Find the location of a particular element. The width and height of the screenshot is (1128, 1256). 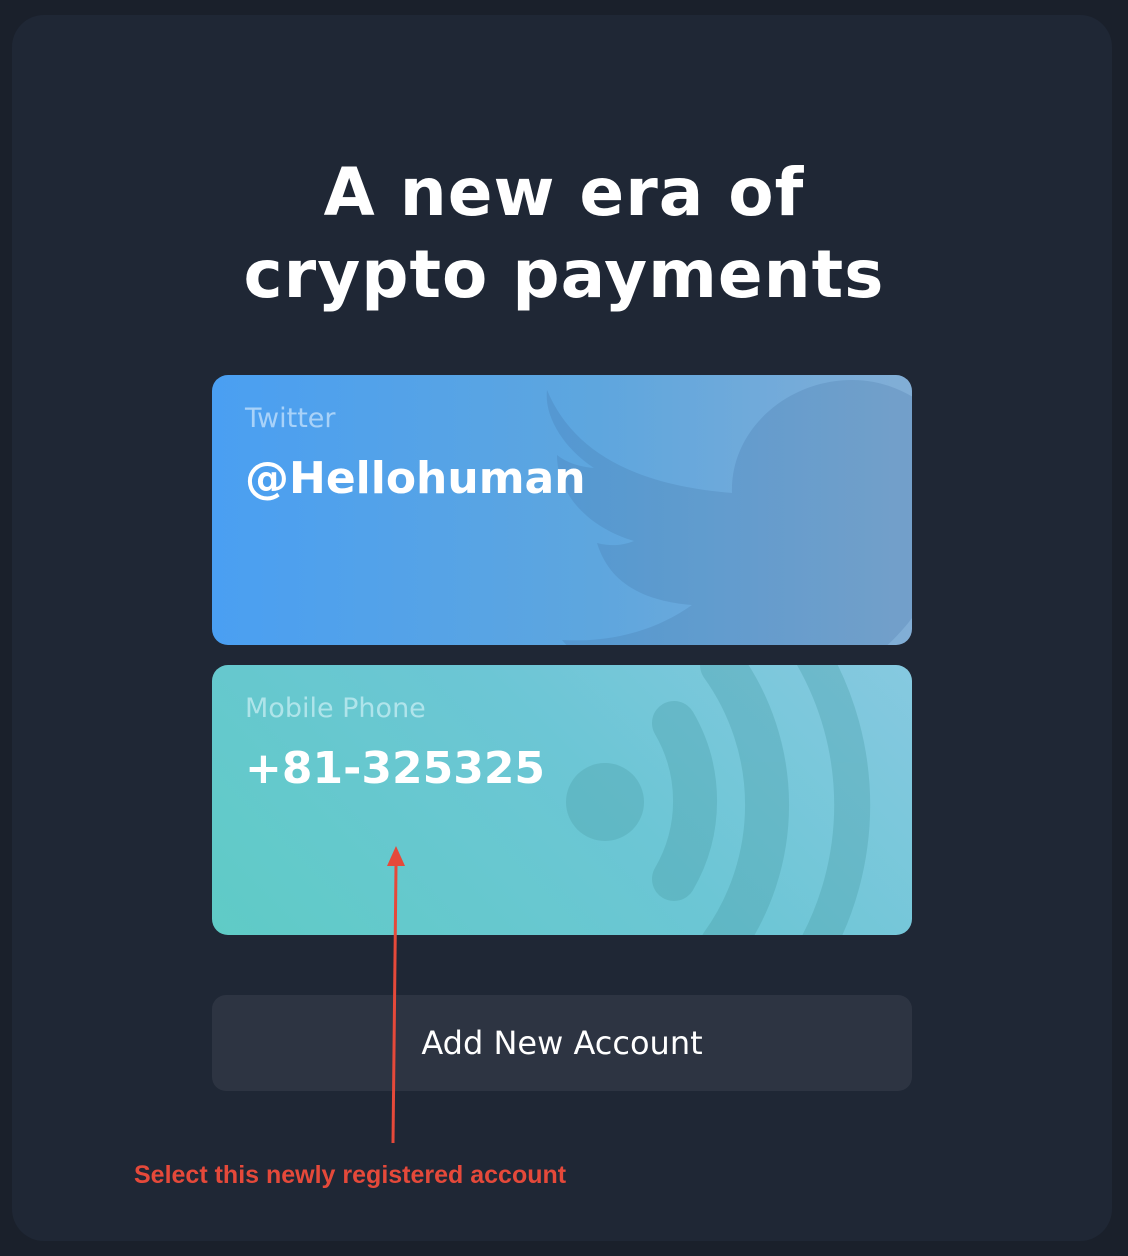

page-title: A new era of crypto payments is located at coordinates (564, 234).